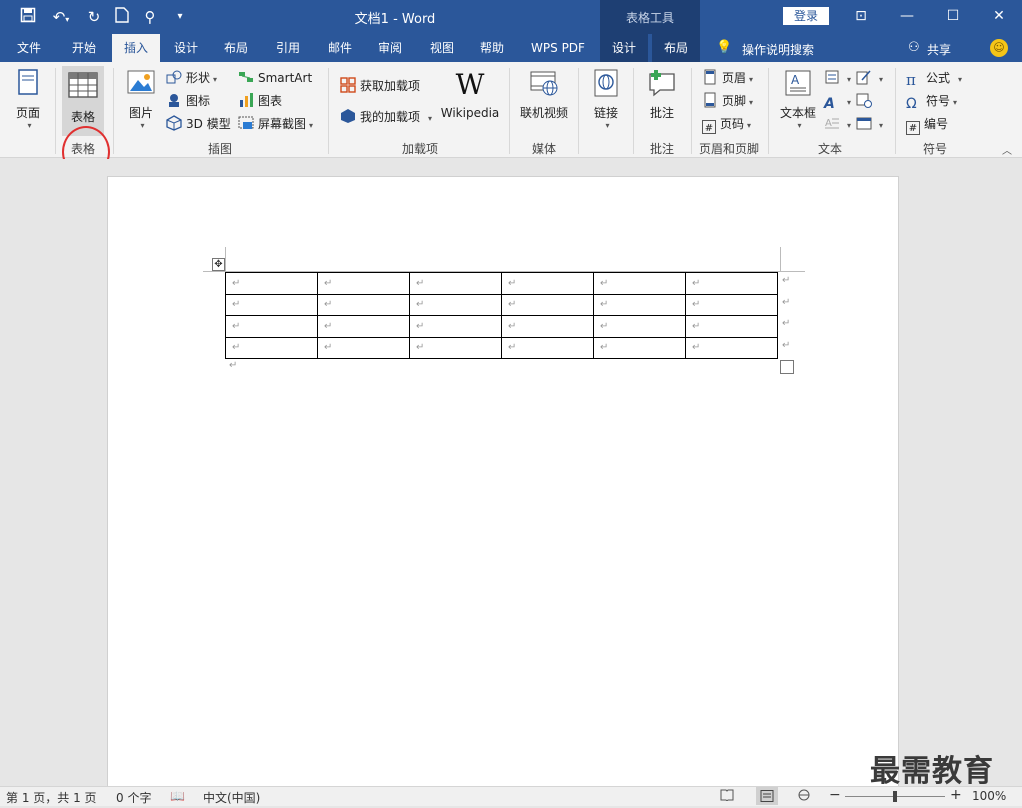 This screenshot has width=1022, height=808. I want to click on redo-icon: ↻, so click(94, 17).